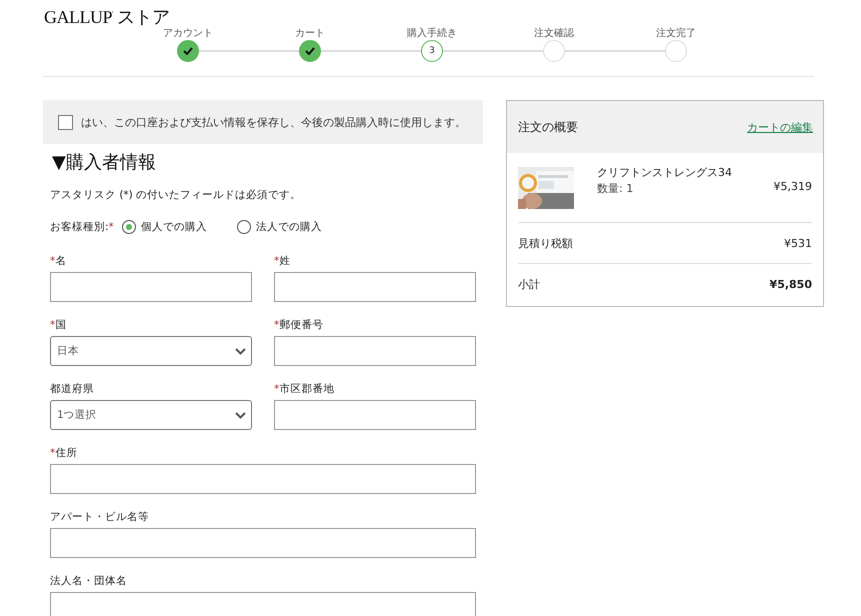 The width and height of the screenshot is (861, 616). I want to click on product-name: クリフトンストレングス34, so click(665, 172).